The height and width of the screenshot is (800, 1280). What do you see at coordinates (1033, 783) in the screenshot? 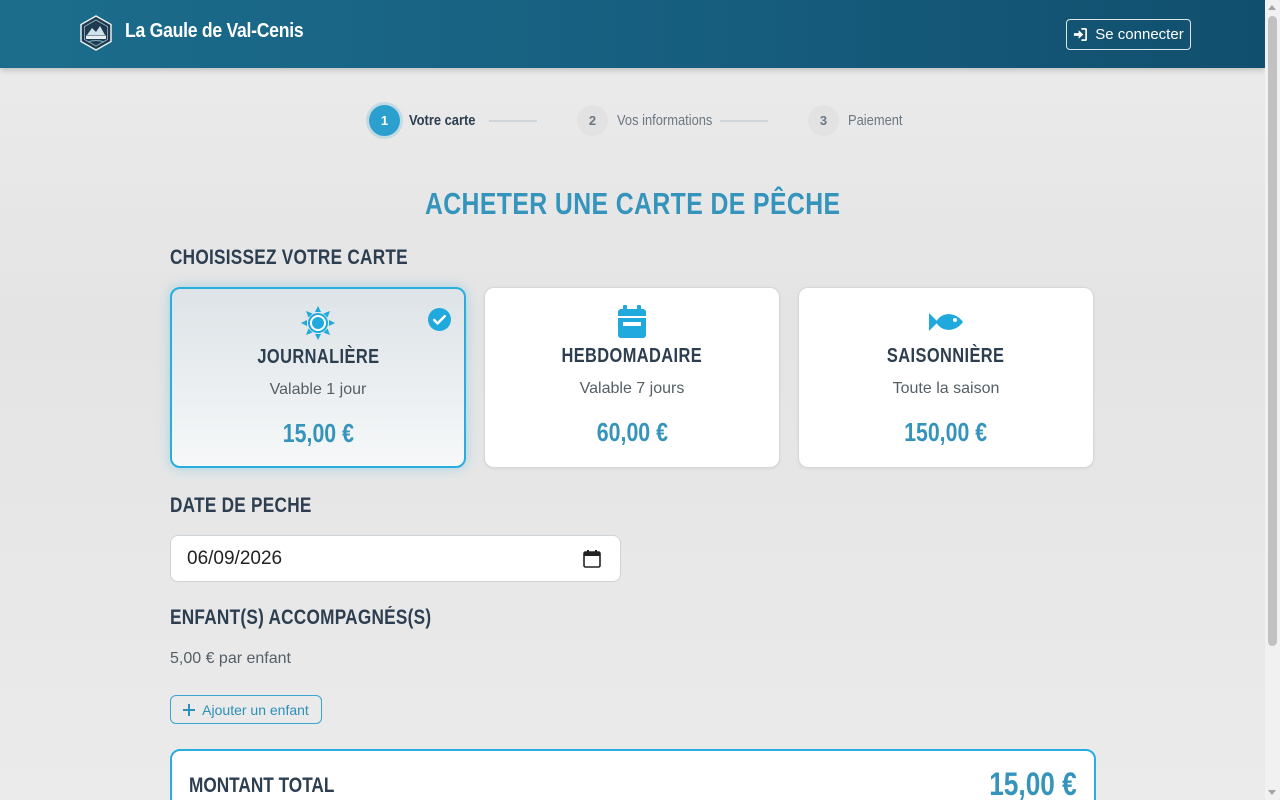
I see `total-value: 15,00 €` at bounding box center [1033, 783].